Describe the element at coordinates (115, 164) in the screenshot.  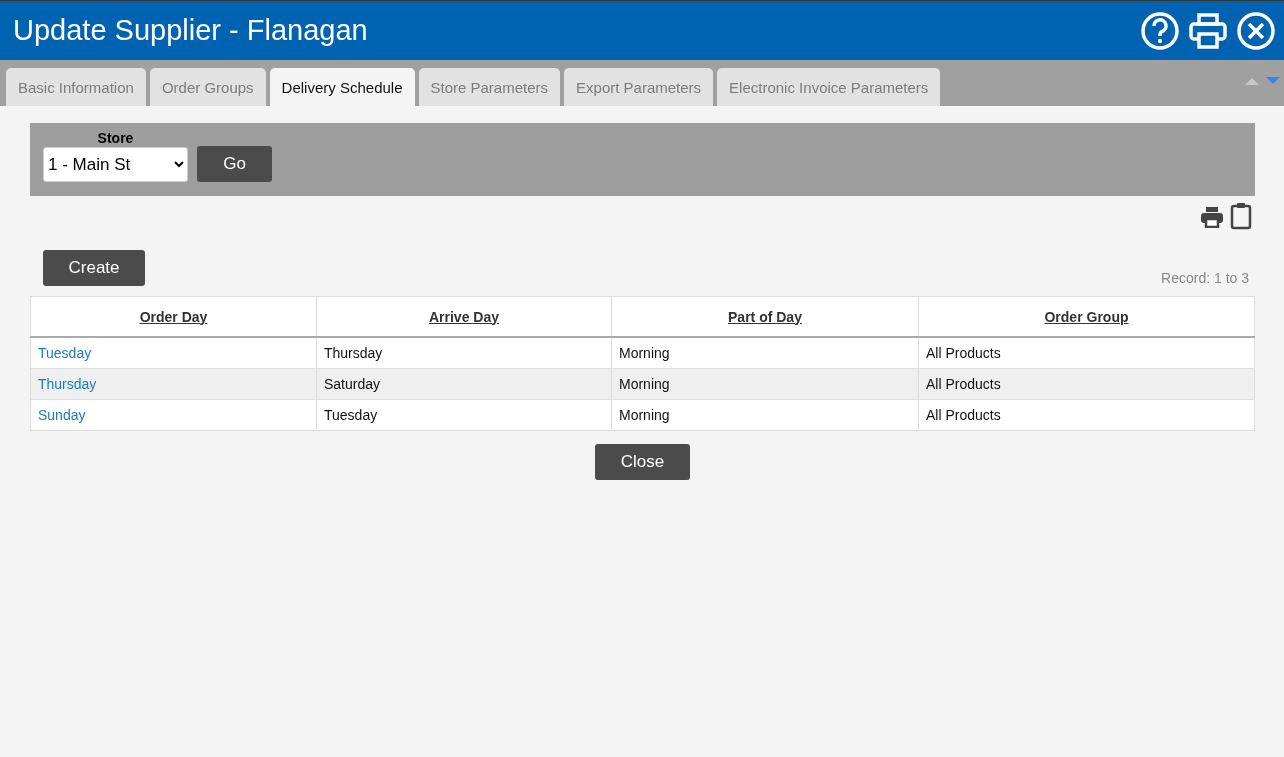
I see `store-dropdown: 1 - Main St` at that location.